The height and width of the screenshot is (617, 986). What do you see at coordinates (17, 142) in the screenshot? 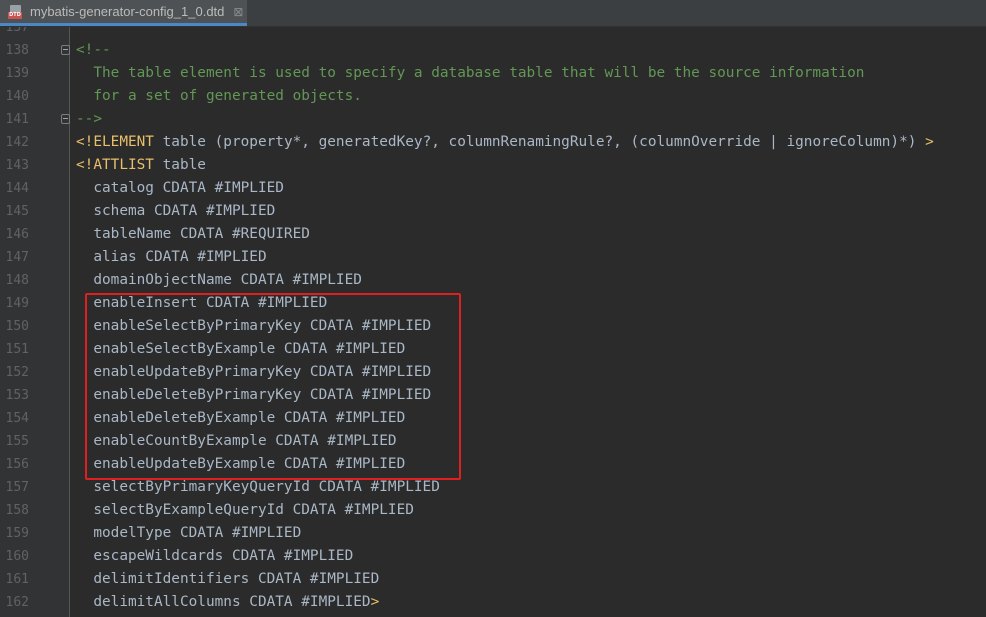
I see `line-number: 142` at bounding box center [17, 142].